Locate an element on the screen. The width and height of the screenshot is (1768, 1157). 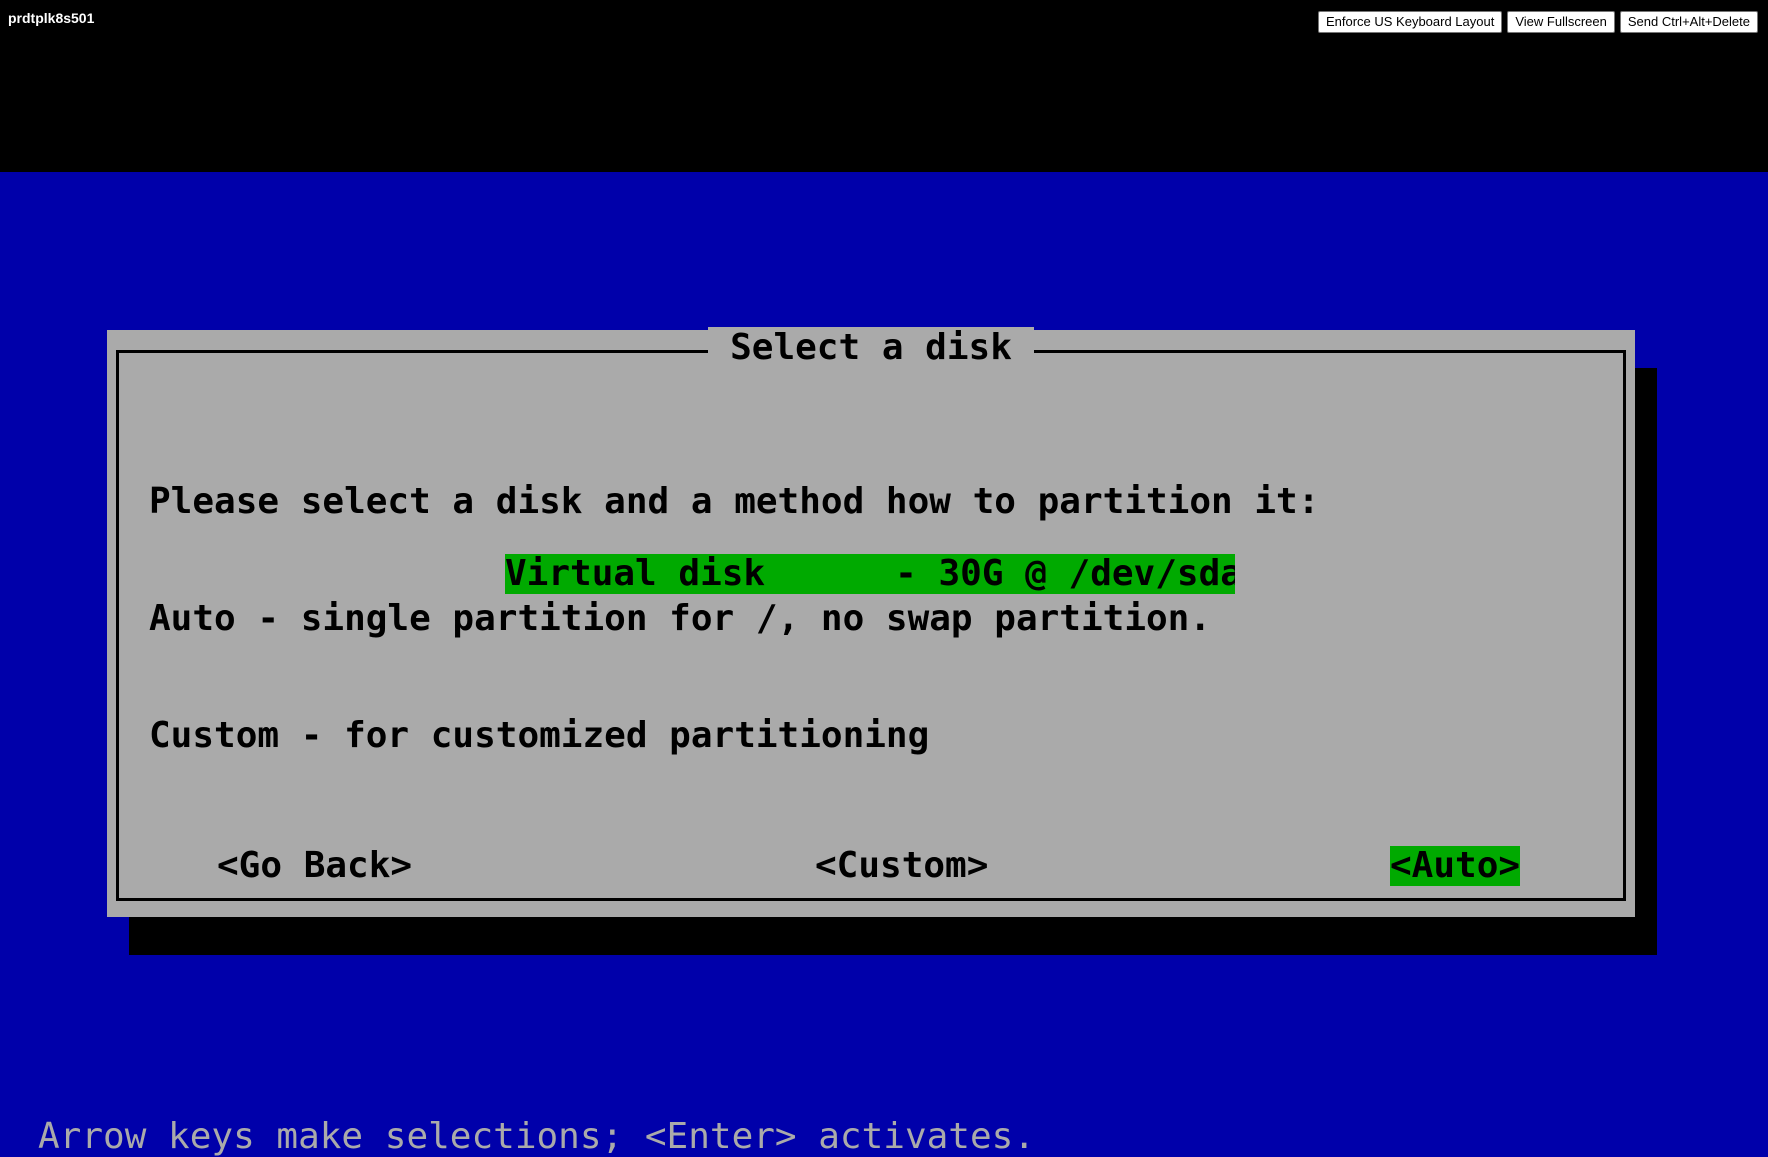
dialog-title: Select a disk is located at coordinates (871, 347).